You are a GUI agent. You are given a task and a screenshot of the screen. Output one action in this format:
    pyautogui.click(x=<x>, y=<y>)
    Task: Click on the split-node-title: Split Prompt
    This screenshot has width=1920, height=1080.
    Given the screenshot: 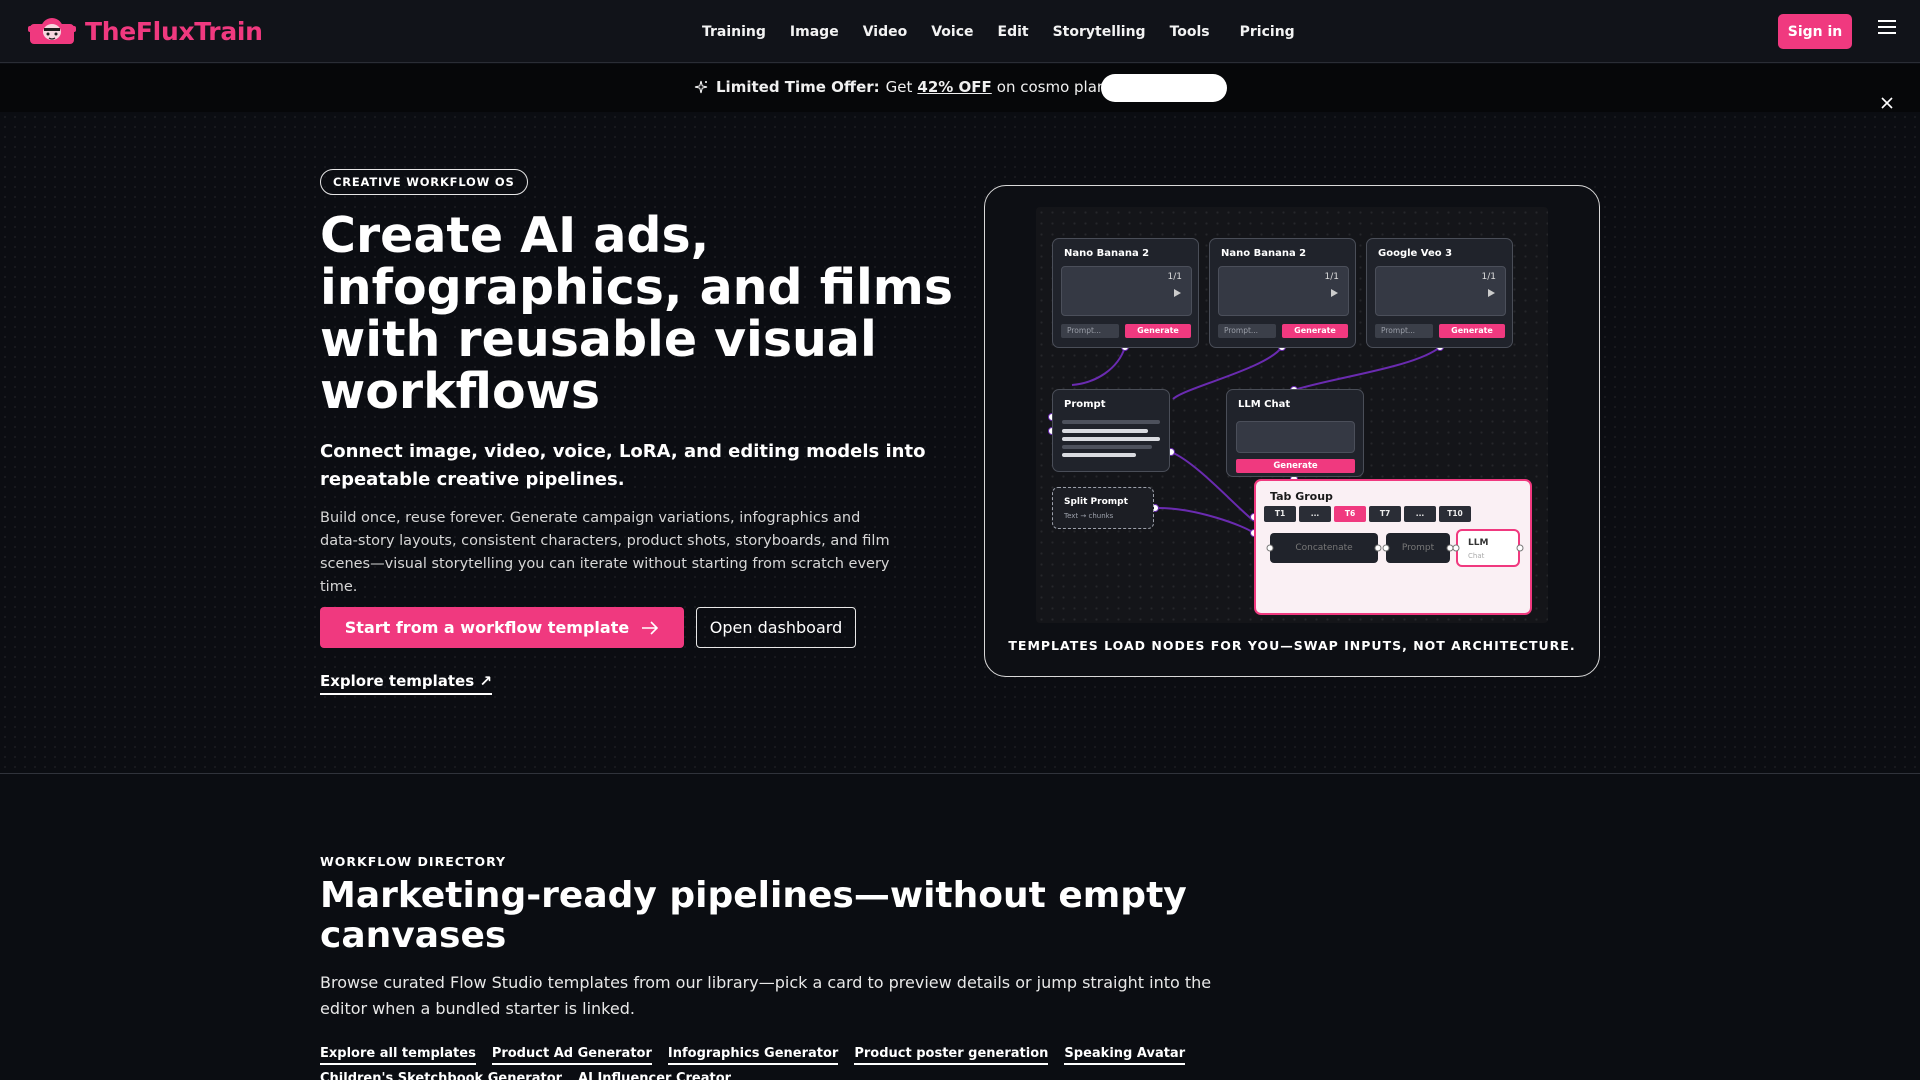 What is the action you would take?
    pyautogui.click(x=1096, y=502)
    